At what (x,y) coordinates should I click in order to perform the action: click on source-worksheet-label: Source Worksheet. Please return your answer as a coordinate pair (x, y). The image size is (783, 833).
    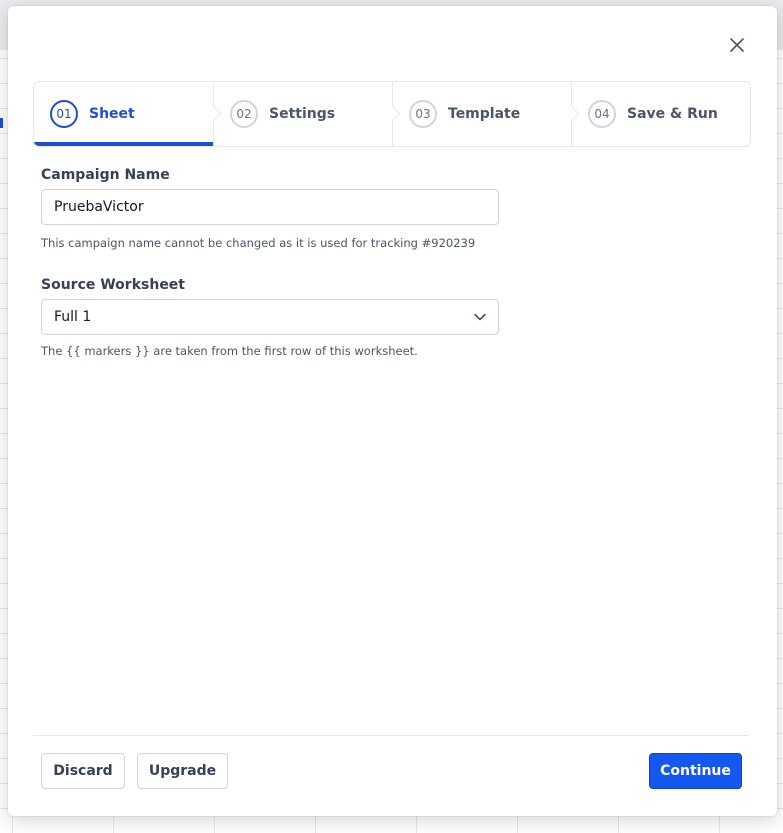
    Looking at the image, I should click on (113, 285).